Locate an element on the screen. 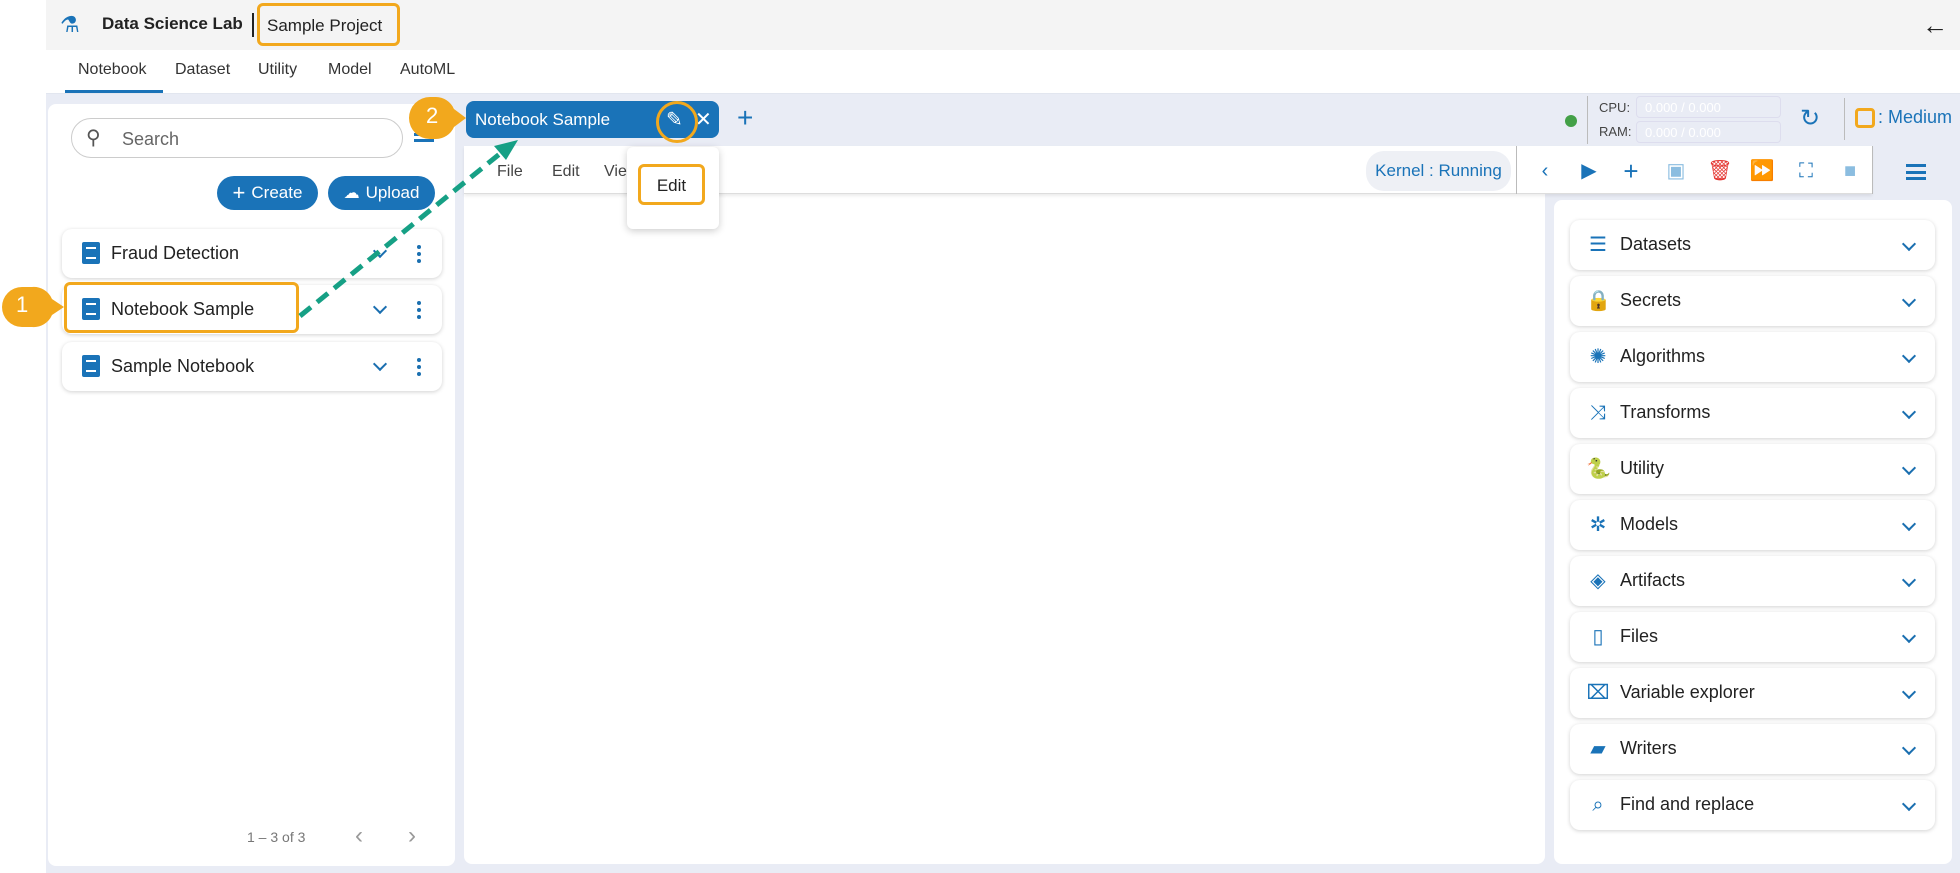 This screenshot has width=1960, height=873. step-2-badge: 2 is located at coordinates (432, 115).